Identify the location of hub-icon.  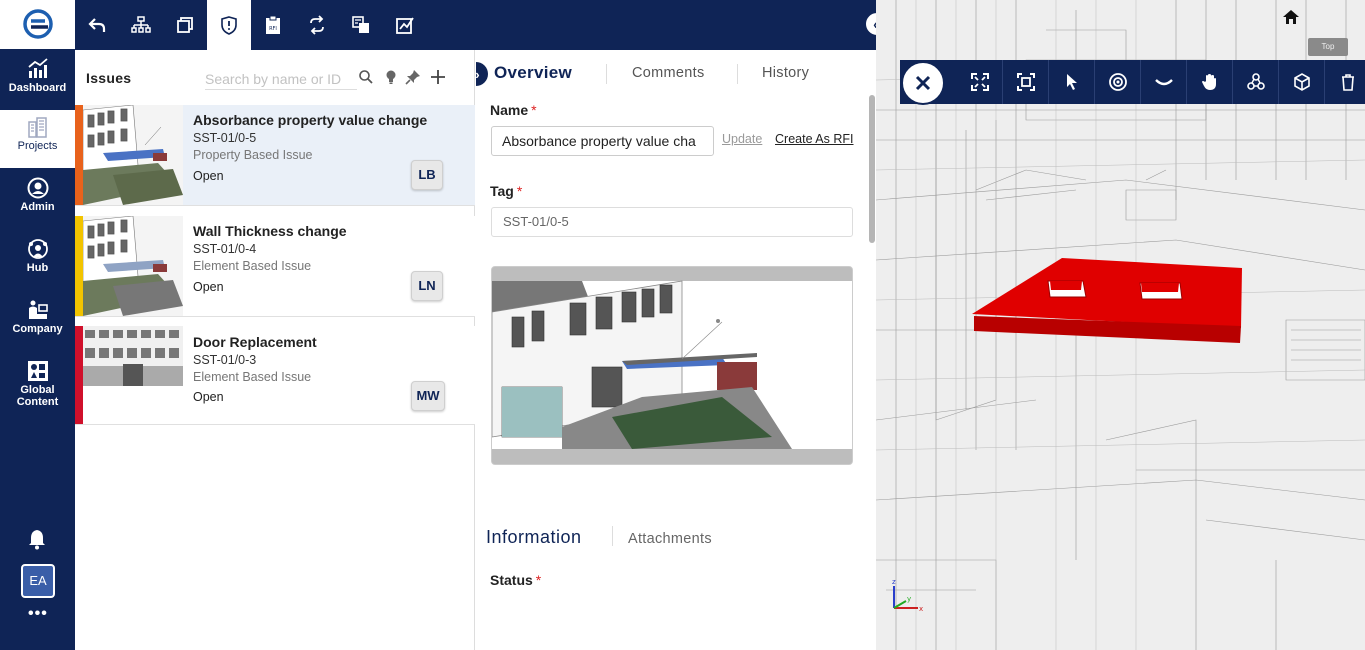
(37, 249).